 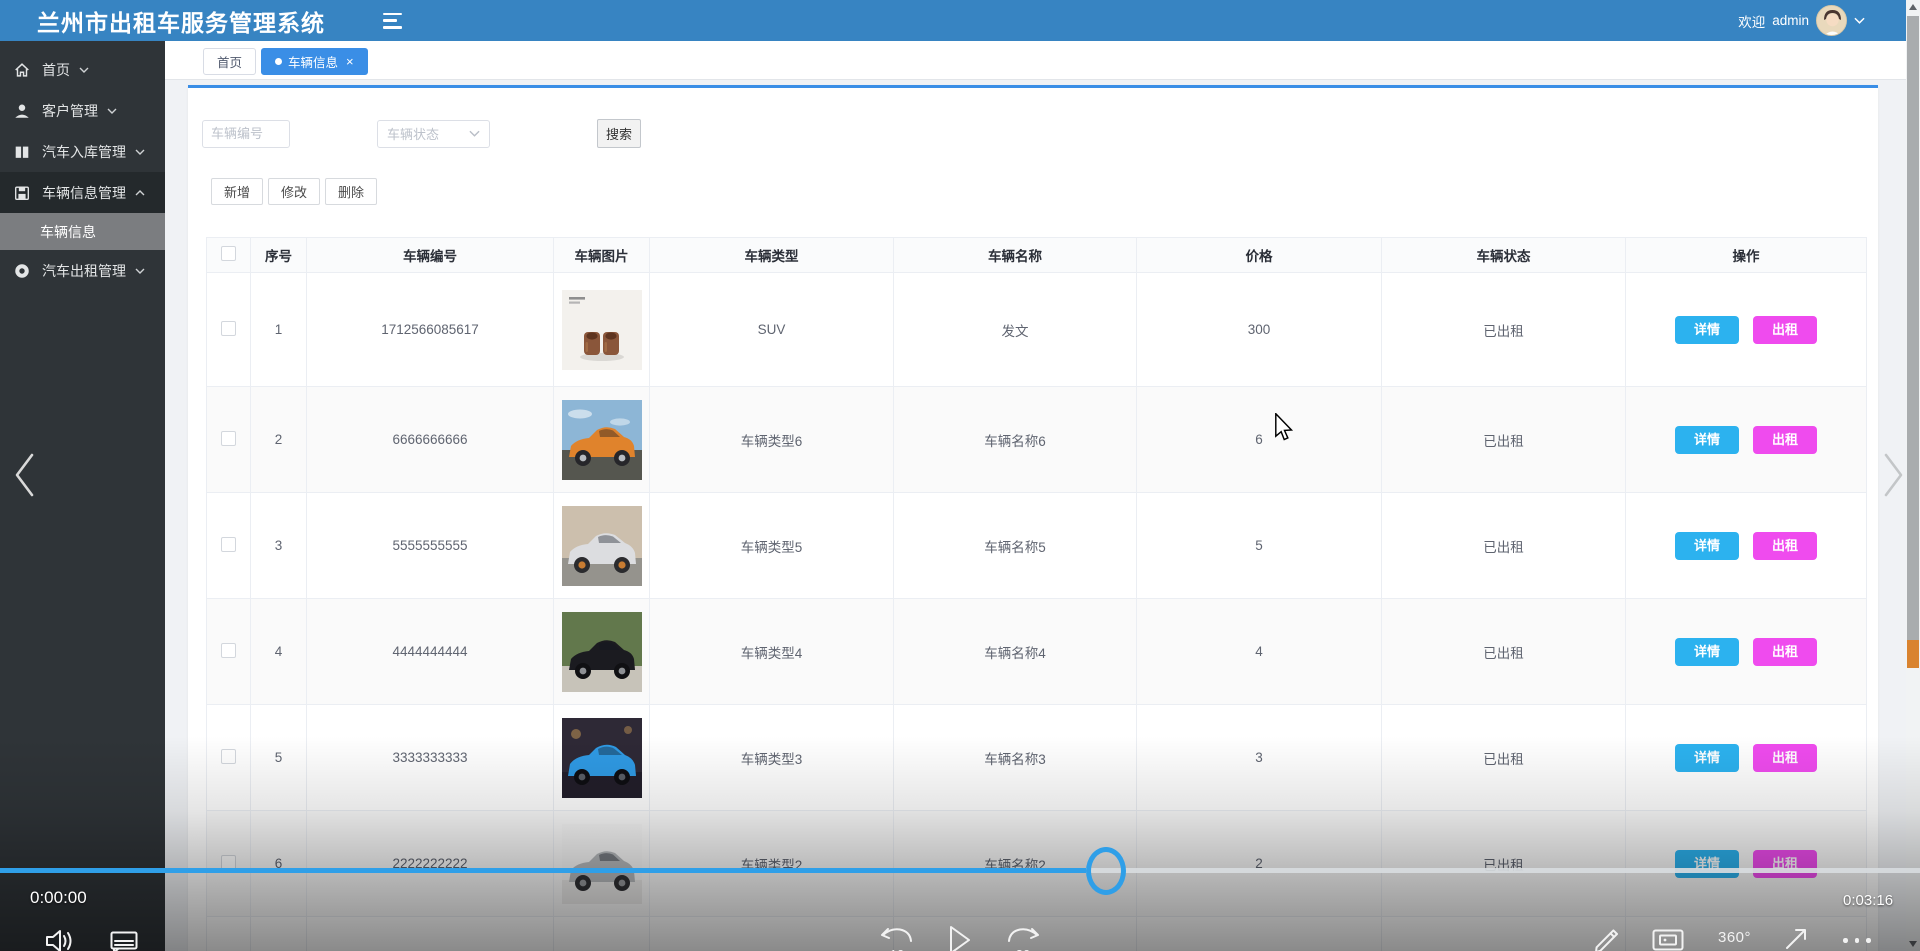 I want to click on next-arrow, so click(x=1894, y=475).